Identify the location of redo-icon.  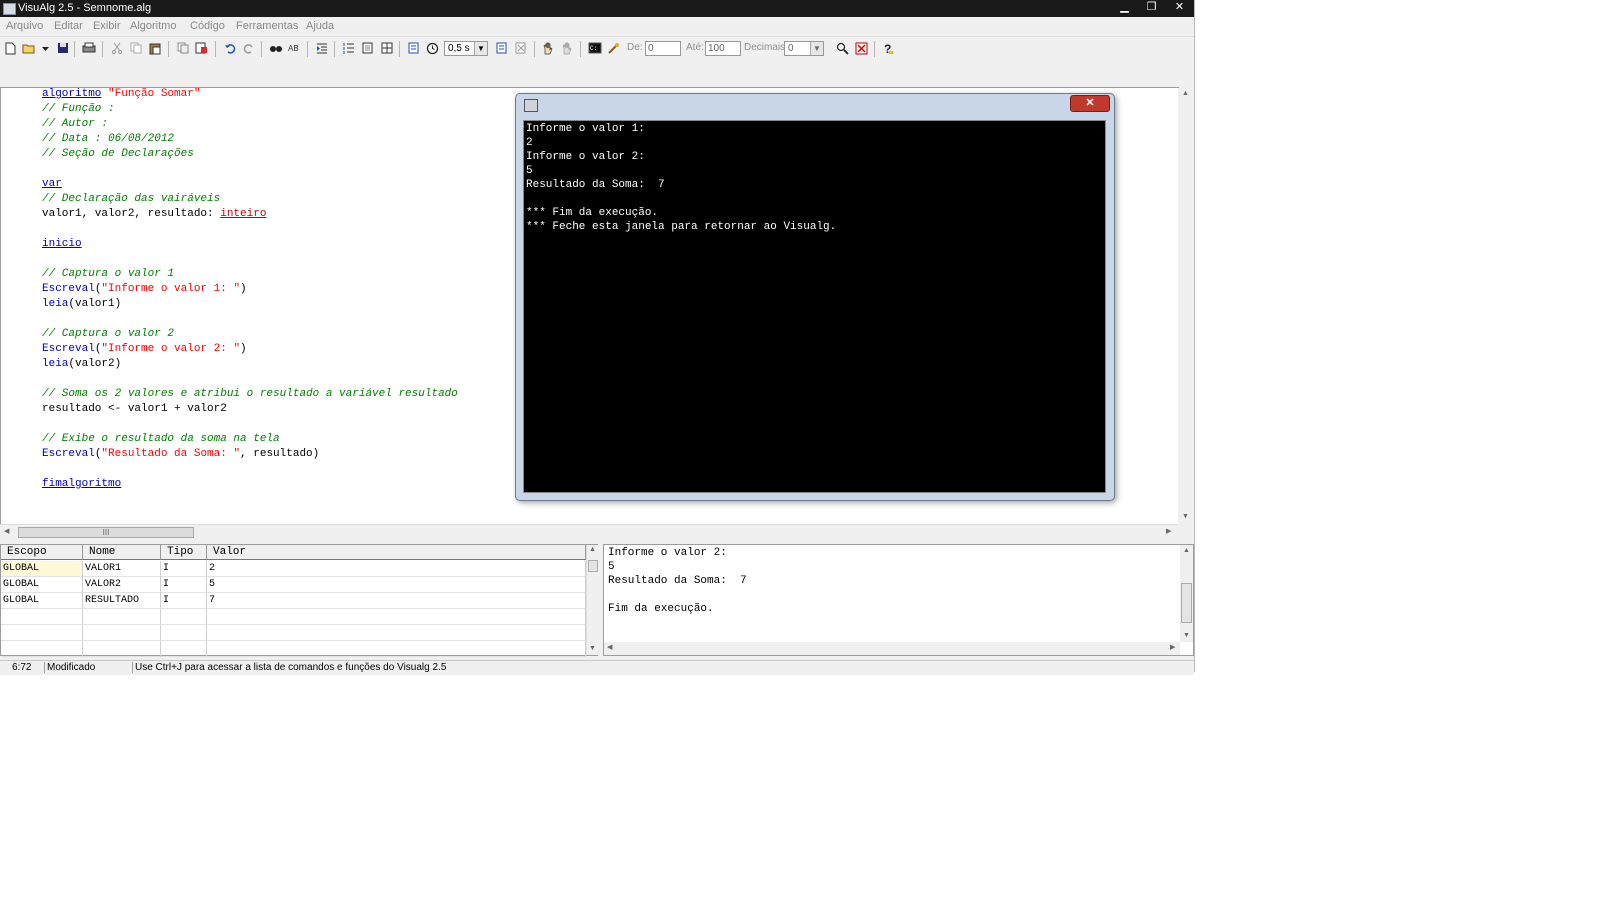
(248, 48).